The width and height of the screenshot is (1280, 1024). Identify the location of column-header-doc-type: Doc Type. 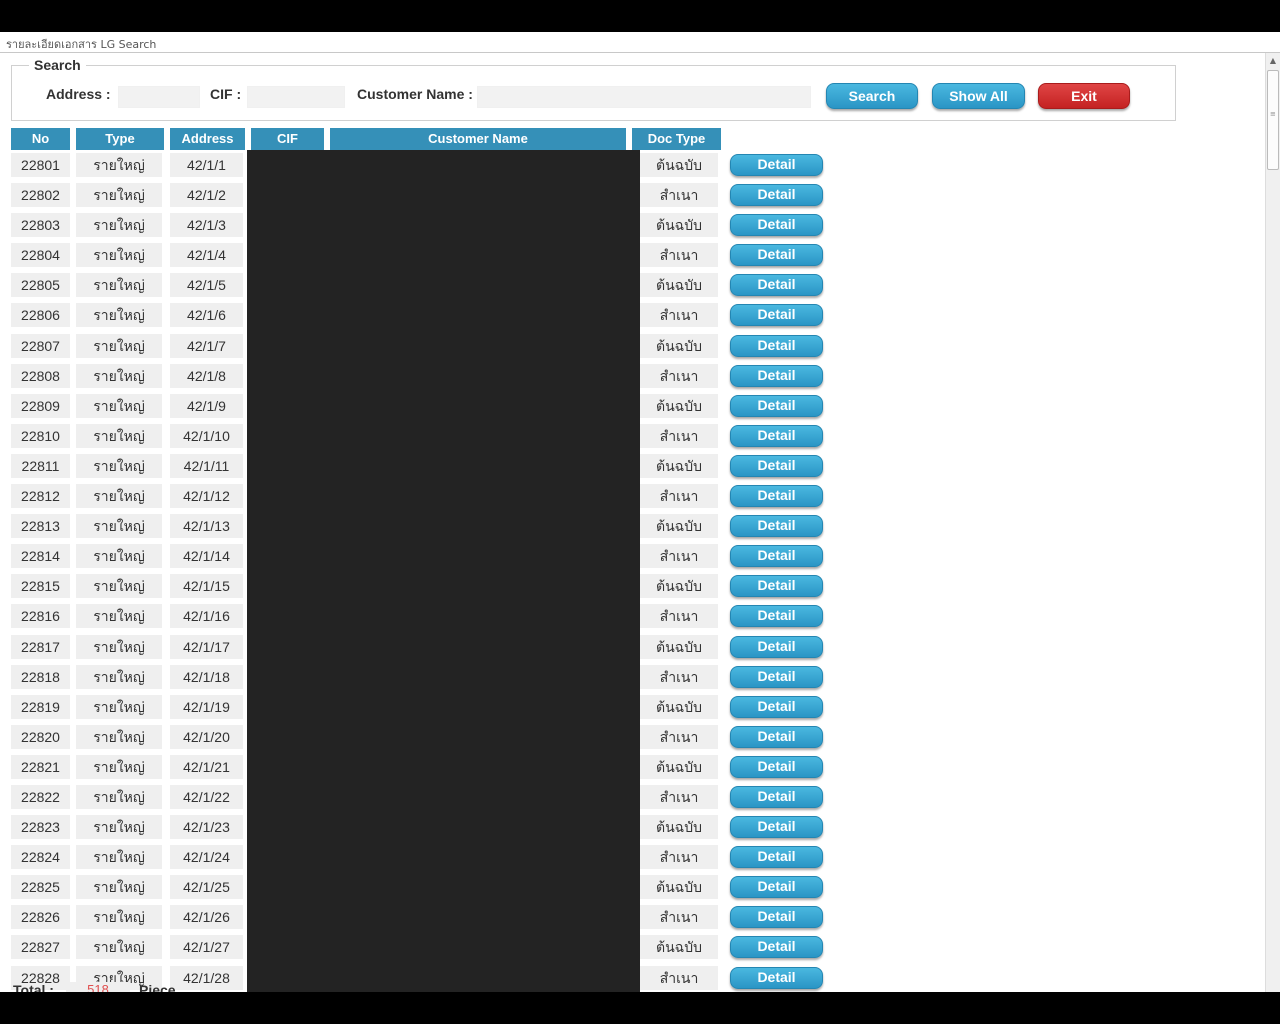
(676, 139).